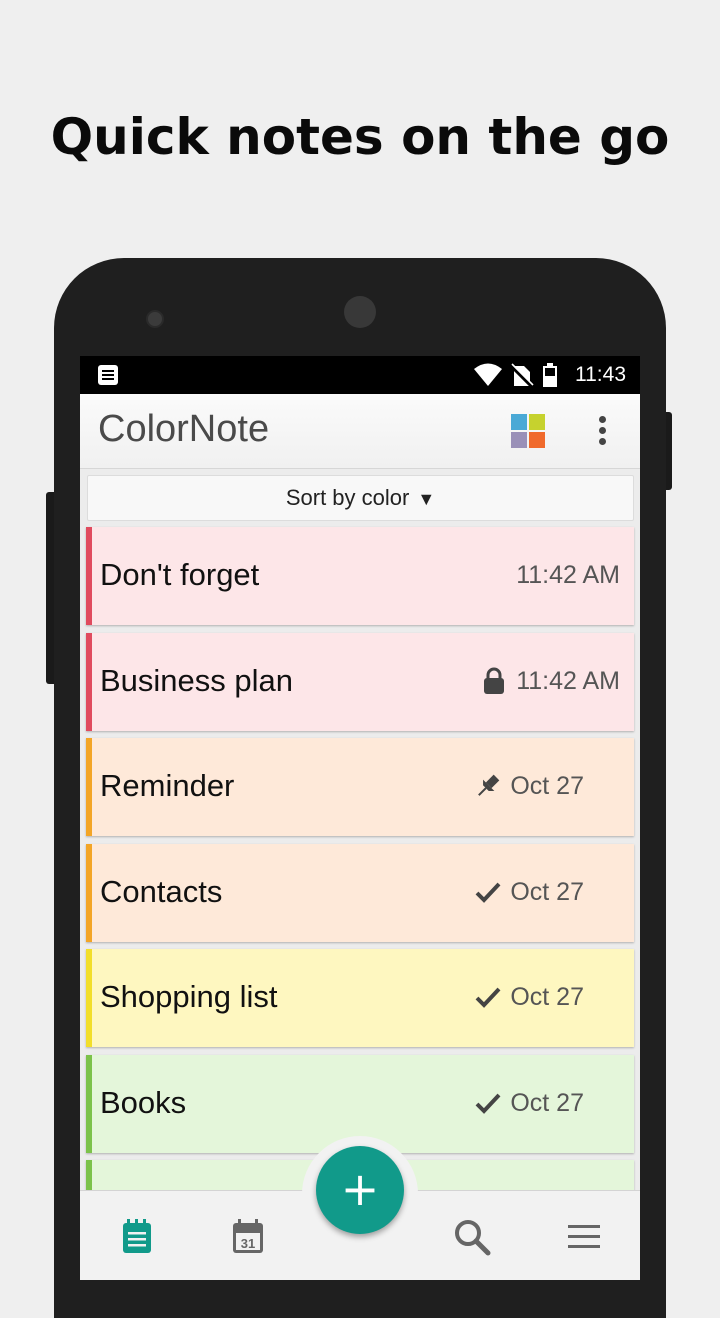  I want to click on search-icon, so click(472, 1237).